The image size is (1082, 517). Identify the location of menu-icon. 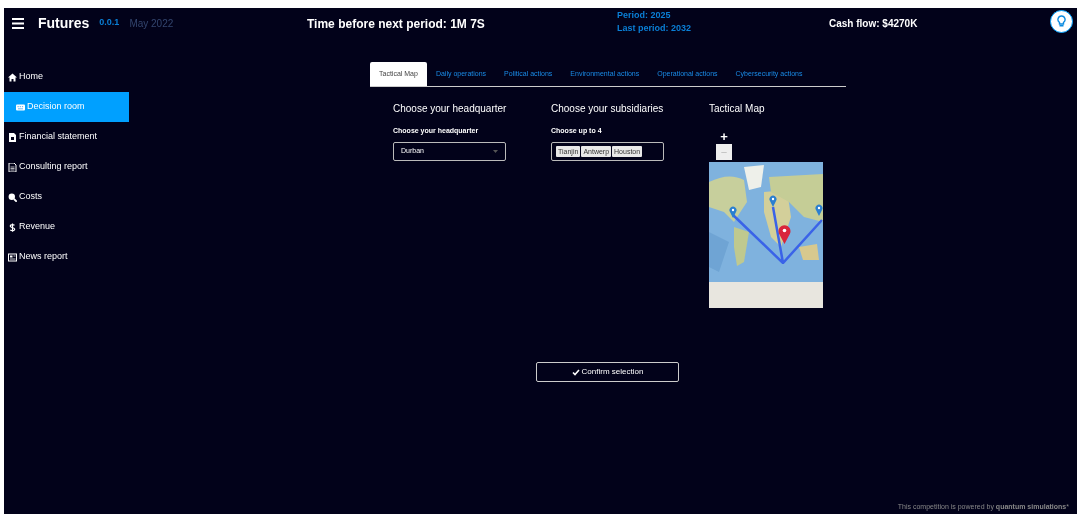
(18, 23).